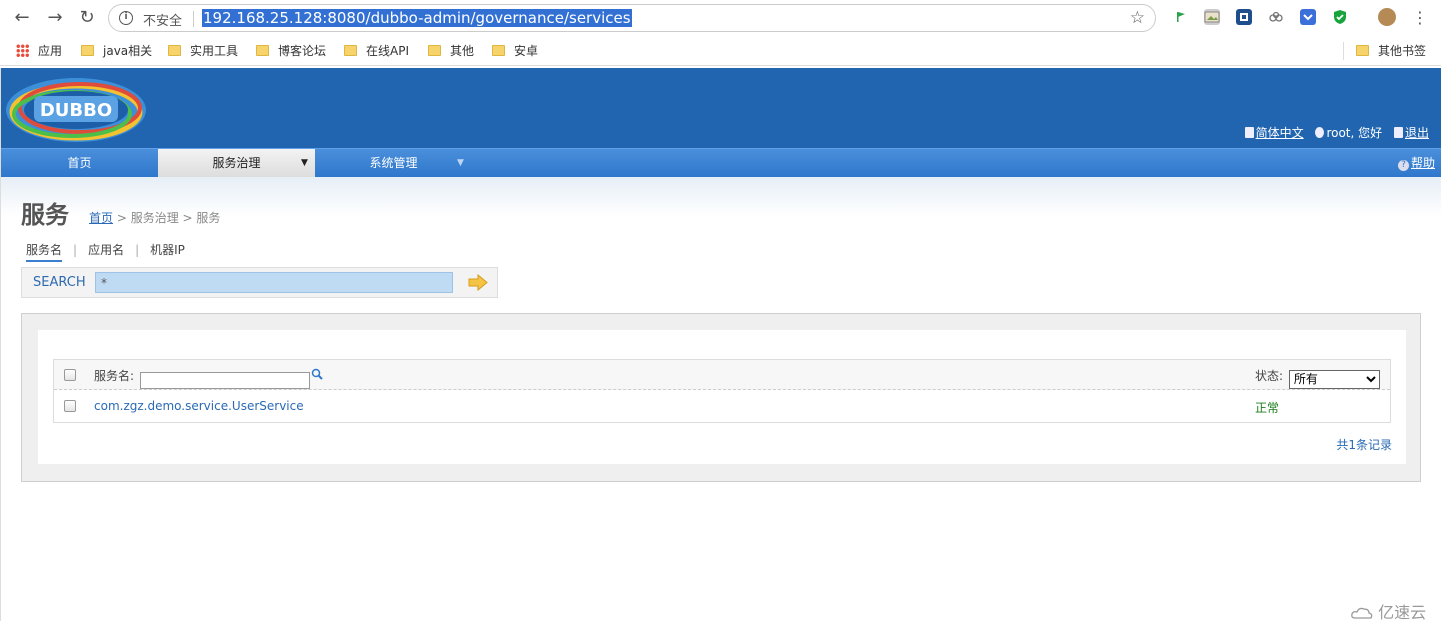  I want to click on document-icon, so click(1249, 132).